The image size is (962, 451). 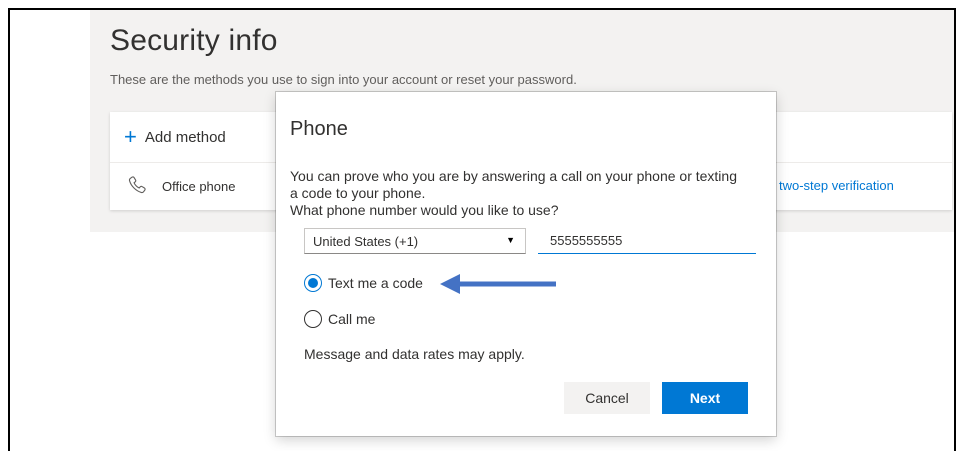 I want to click on method-label: Office phone, so click(x=199, y=186).